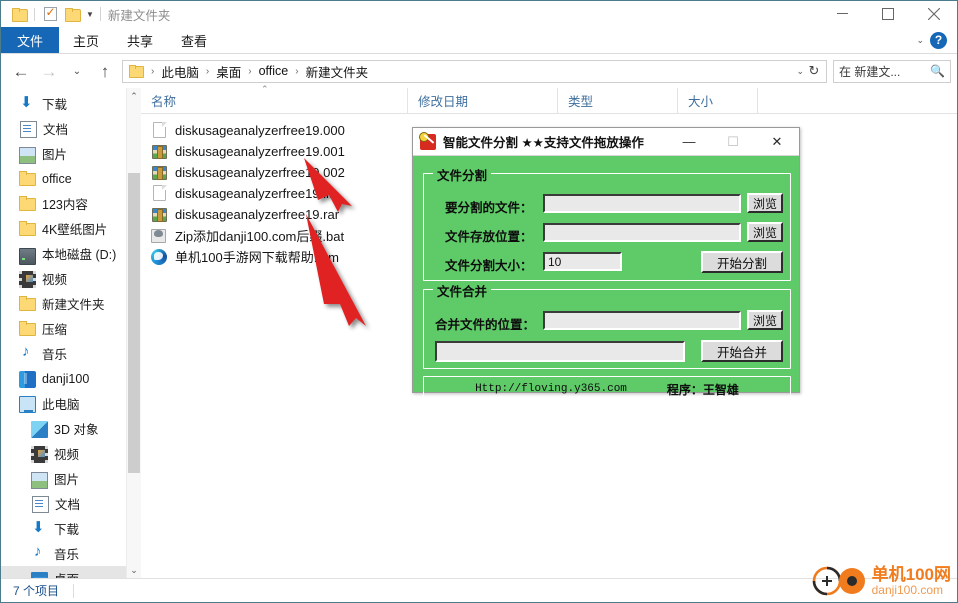  Describe the element at coordinates (582, 261) in the screenshot. I see `split-size-input: 10` at that location.